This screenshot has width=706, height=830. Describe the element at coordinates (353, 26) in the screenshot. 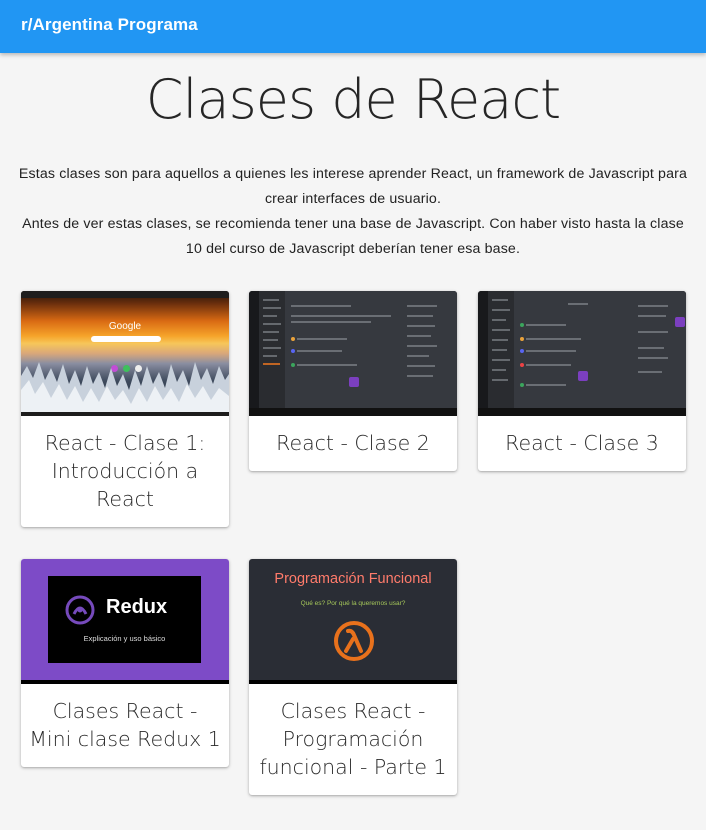

I see `top-navbar: r/Argentina Programa` at that location.